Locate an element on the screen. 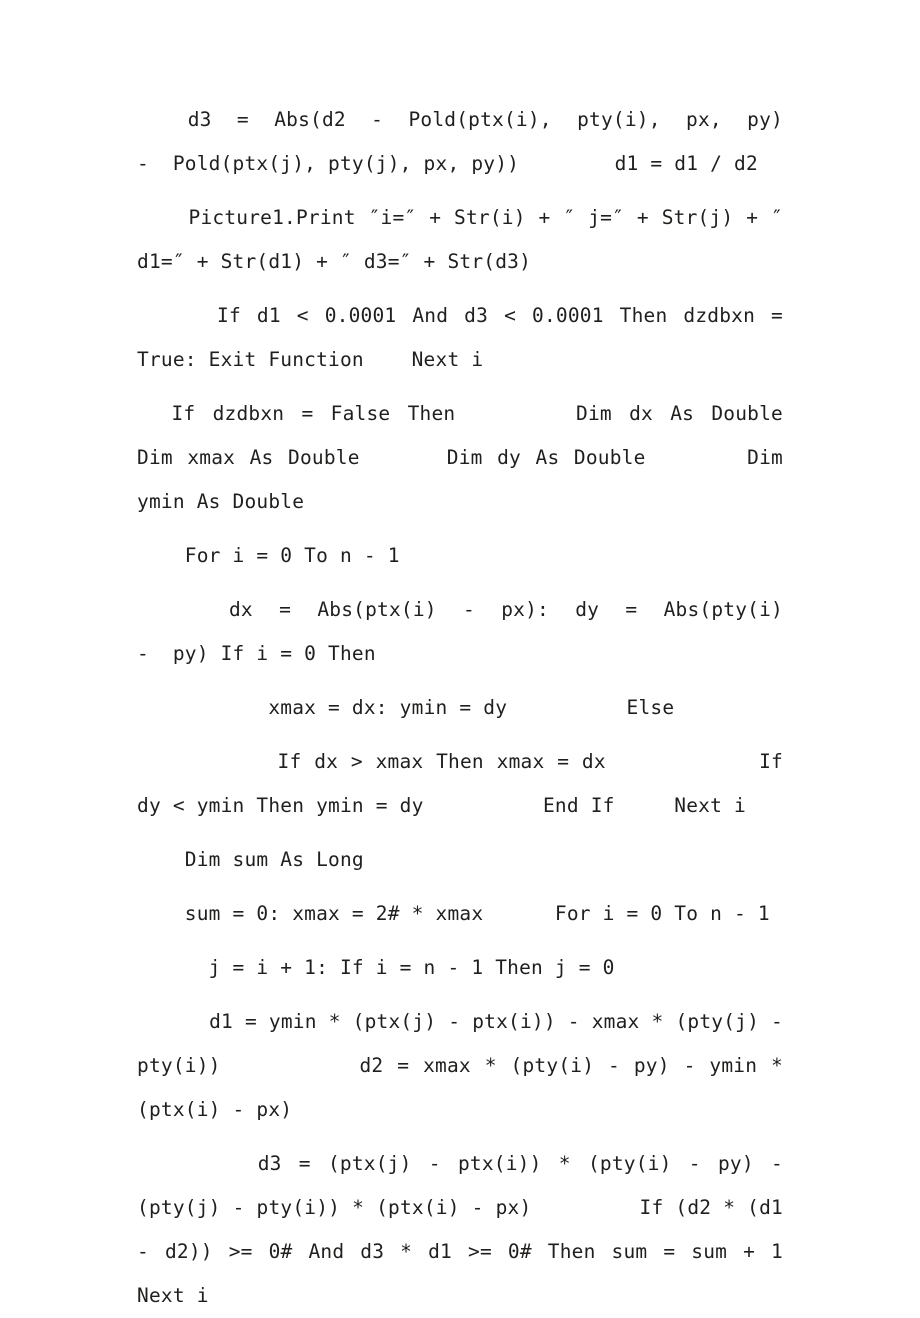  code-paragraph: j = i + 1: If i = n - 1 Then j = 0 is located at coordinates (376, 967).